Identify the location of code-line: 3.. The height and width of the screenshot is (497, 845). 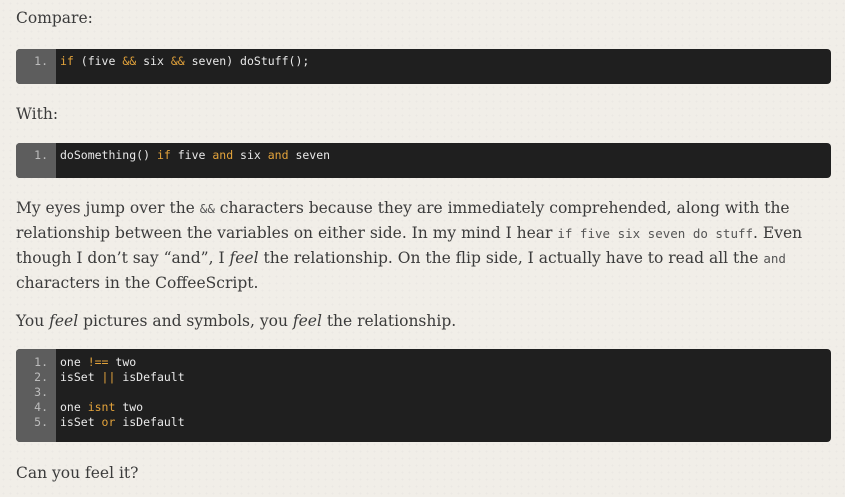
(423, 392).